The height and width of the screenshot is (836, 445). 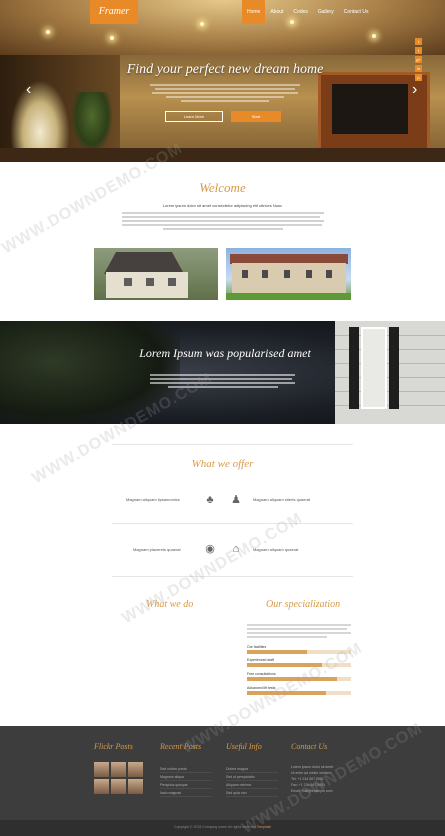 I want to click on recent-post-link: Perspicia quisque, so click(x=186, y=785).